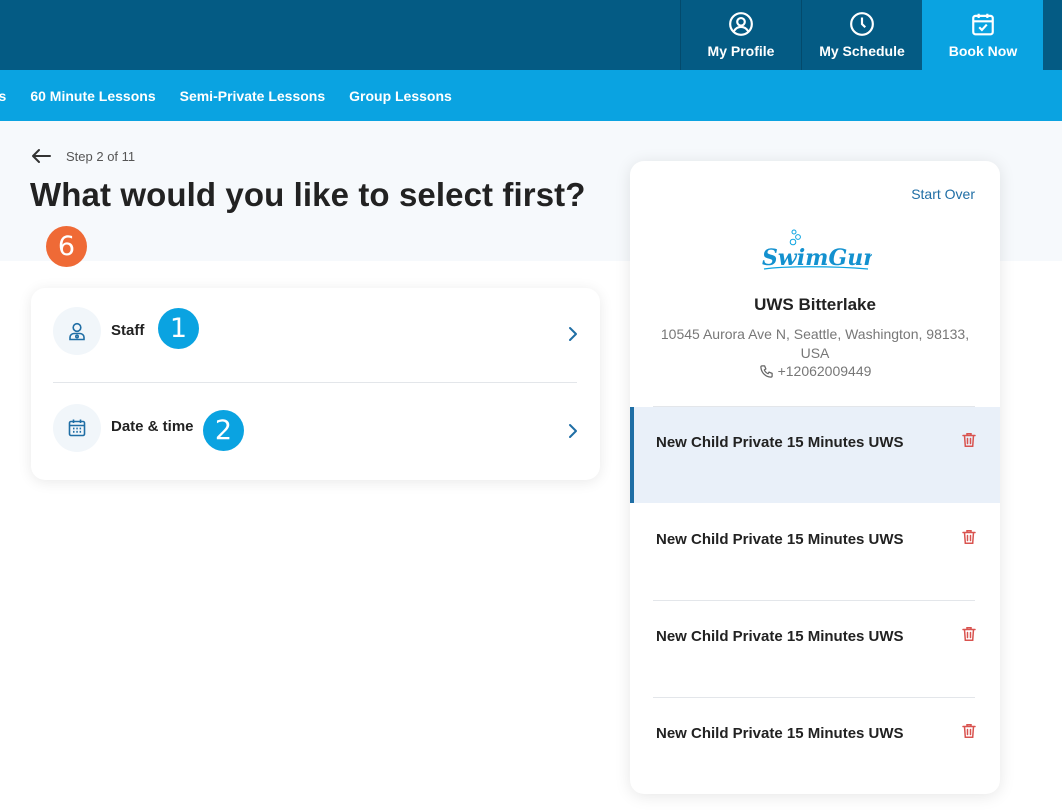 This screenshot has height=811, width=1062. What do you see at coordinates (862, 51) in the screenshot?
I see `nav-my-schedule-label: My Schedule` at bounding box center [862, 51].